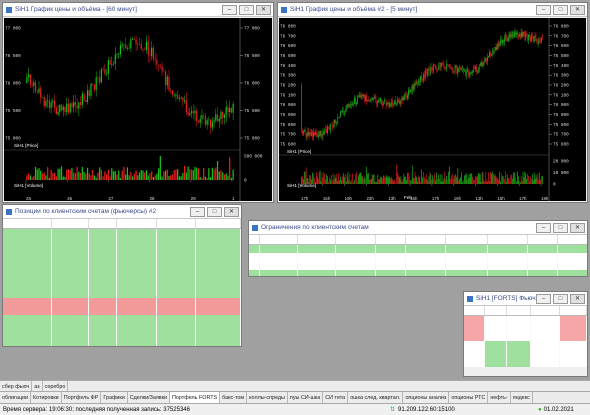 The image size is (590, 415). What do you see at coordinates (15, 397) in the screenshot?
I see `workspace-tab: облигации` at bounding box center [15, 397].